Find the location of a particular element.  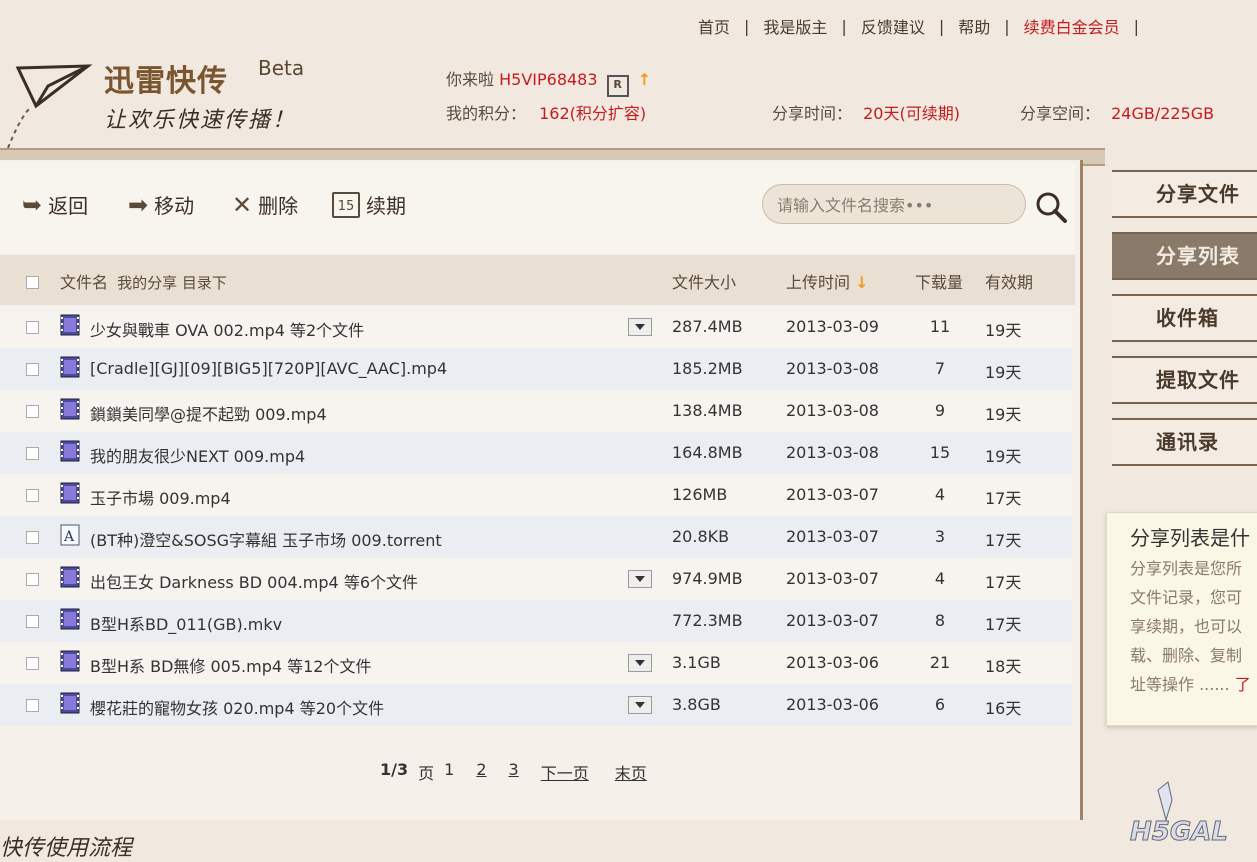

table-row: 玉子市場 009.mp4 126MB 2013-03-07 4 17天 is located at coordinates (536, 495).